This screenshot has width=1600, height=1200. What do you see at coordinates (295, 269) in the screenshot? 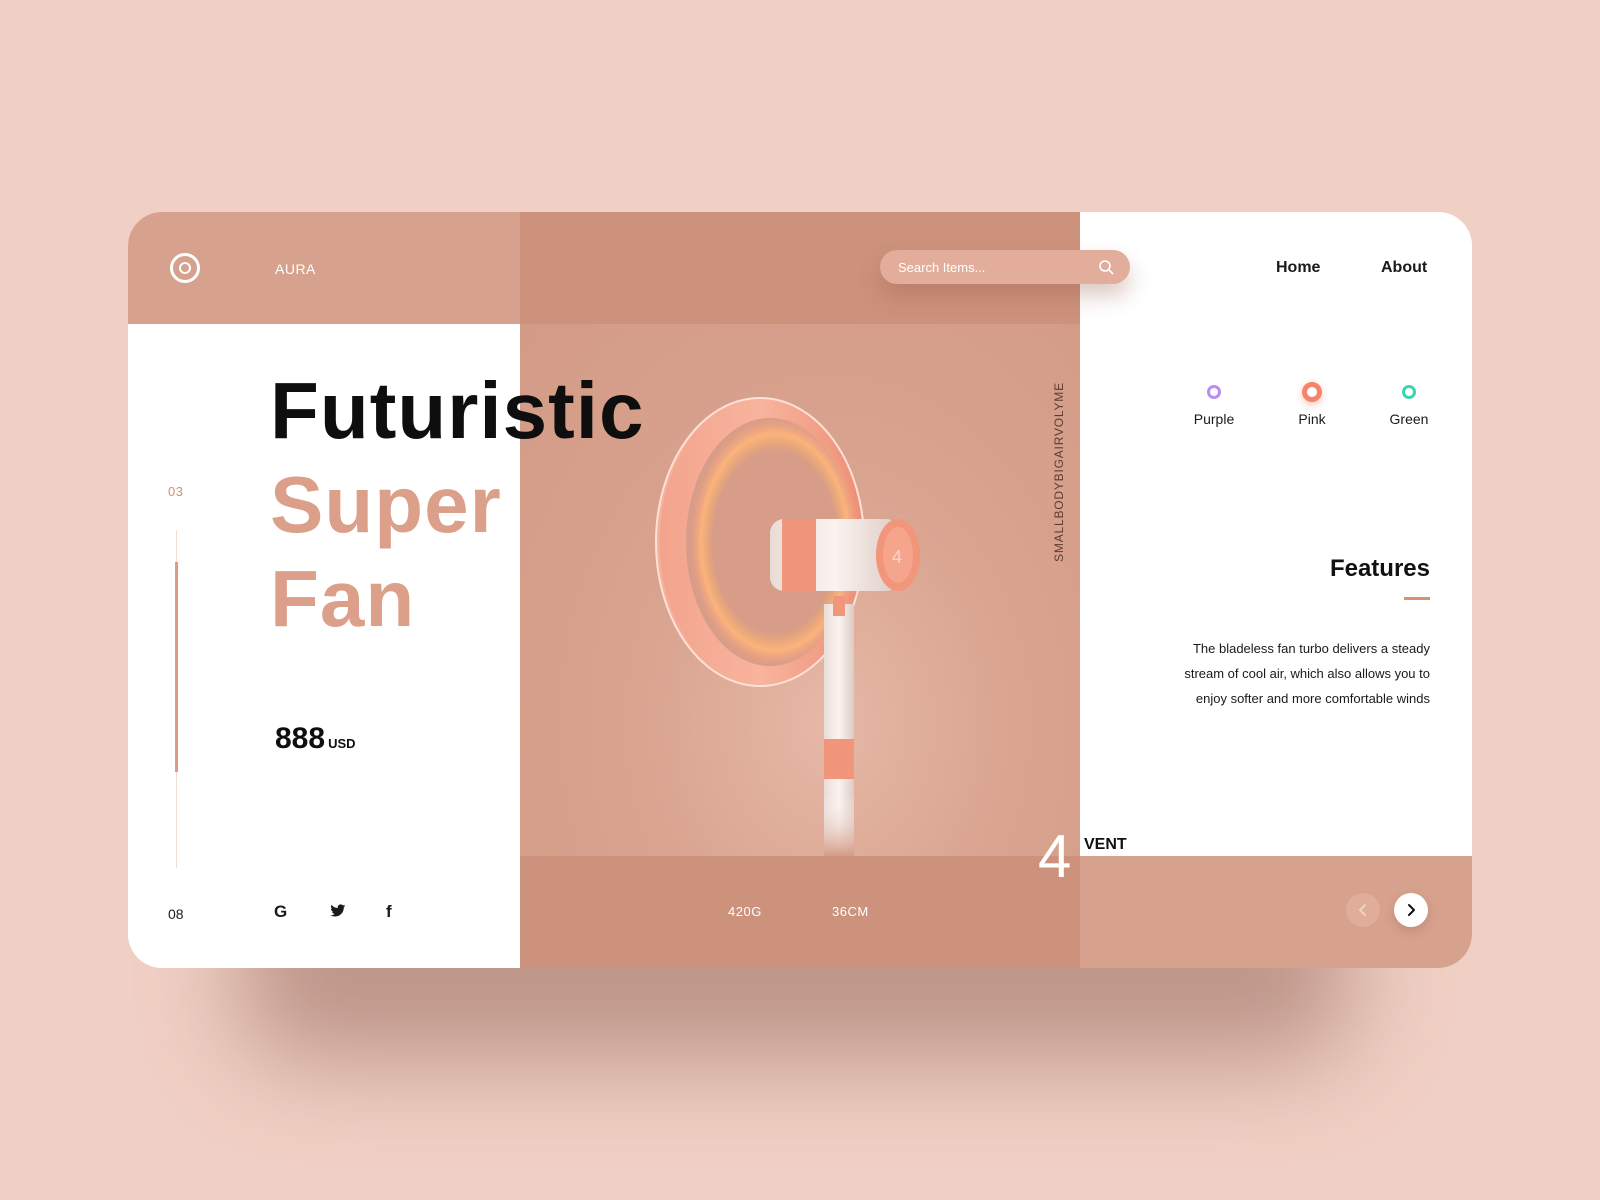
I see `brand-name: AURA` at bounding box center [295, 269].